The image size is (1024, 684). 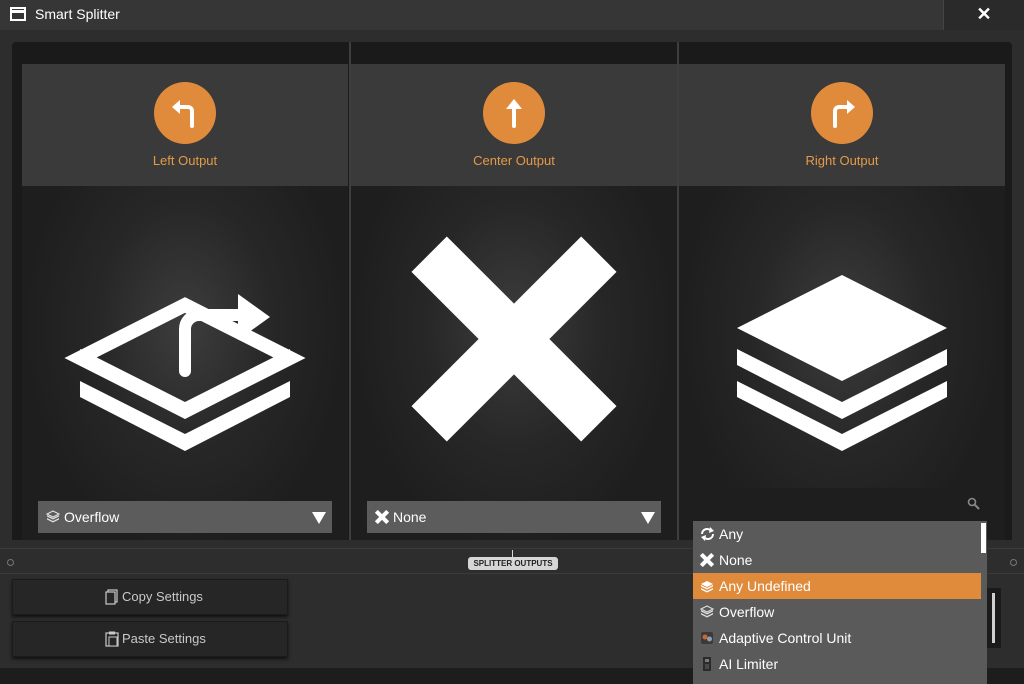 I want to click on list-item: None, so click(x=837, y=560).